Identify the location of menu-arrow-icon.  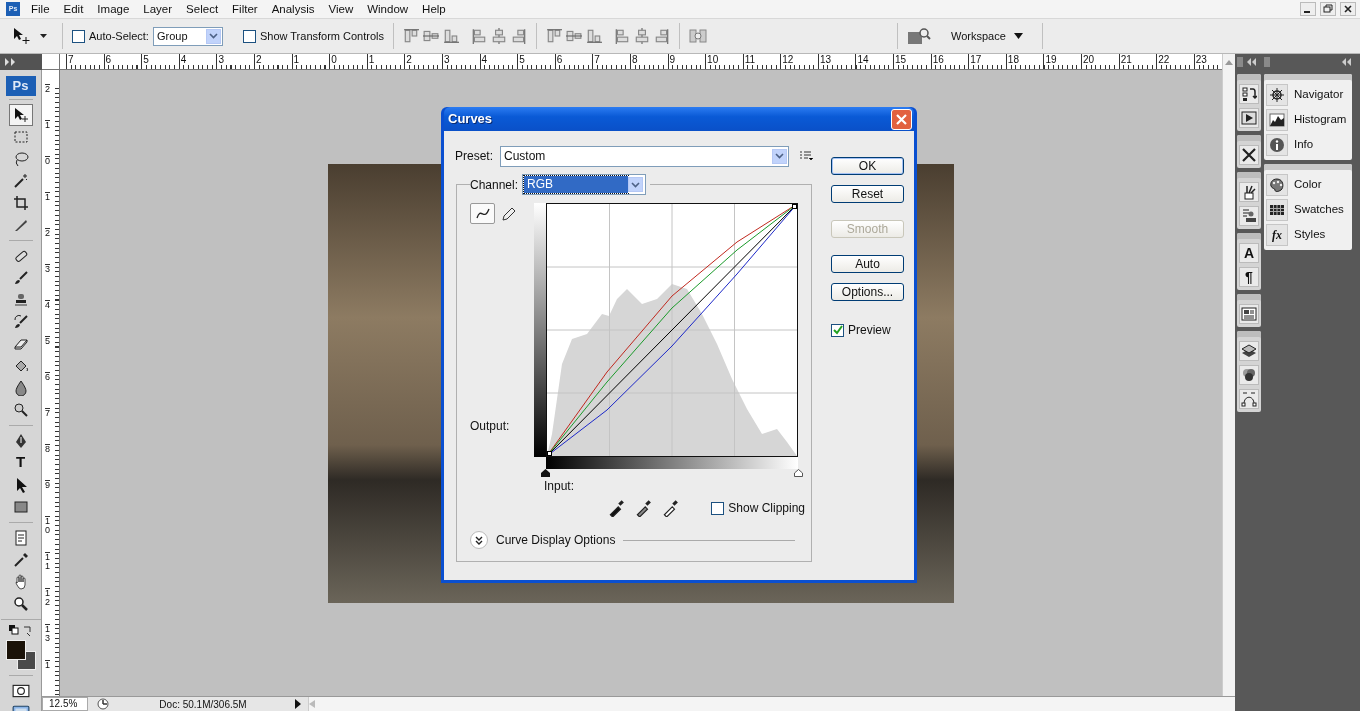
(298, 704).